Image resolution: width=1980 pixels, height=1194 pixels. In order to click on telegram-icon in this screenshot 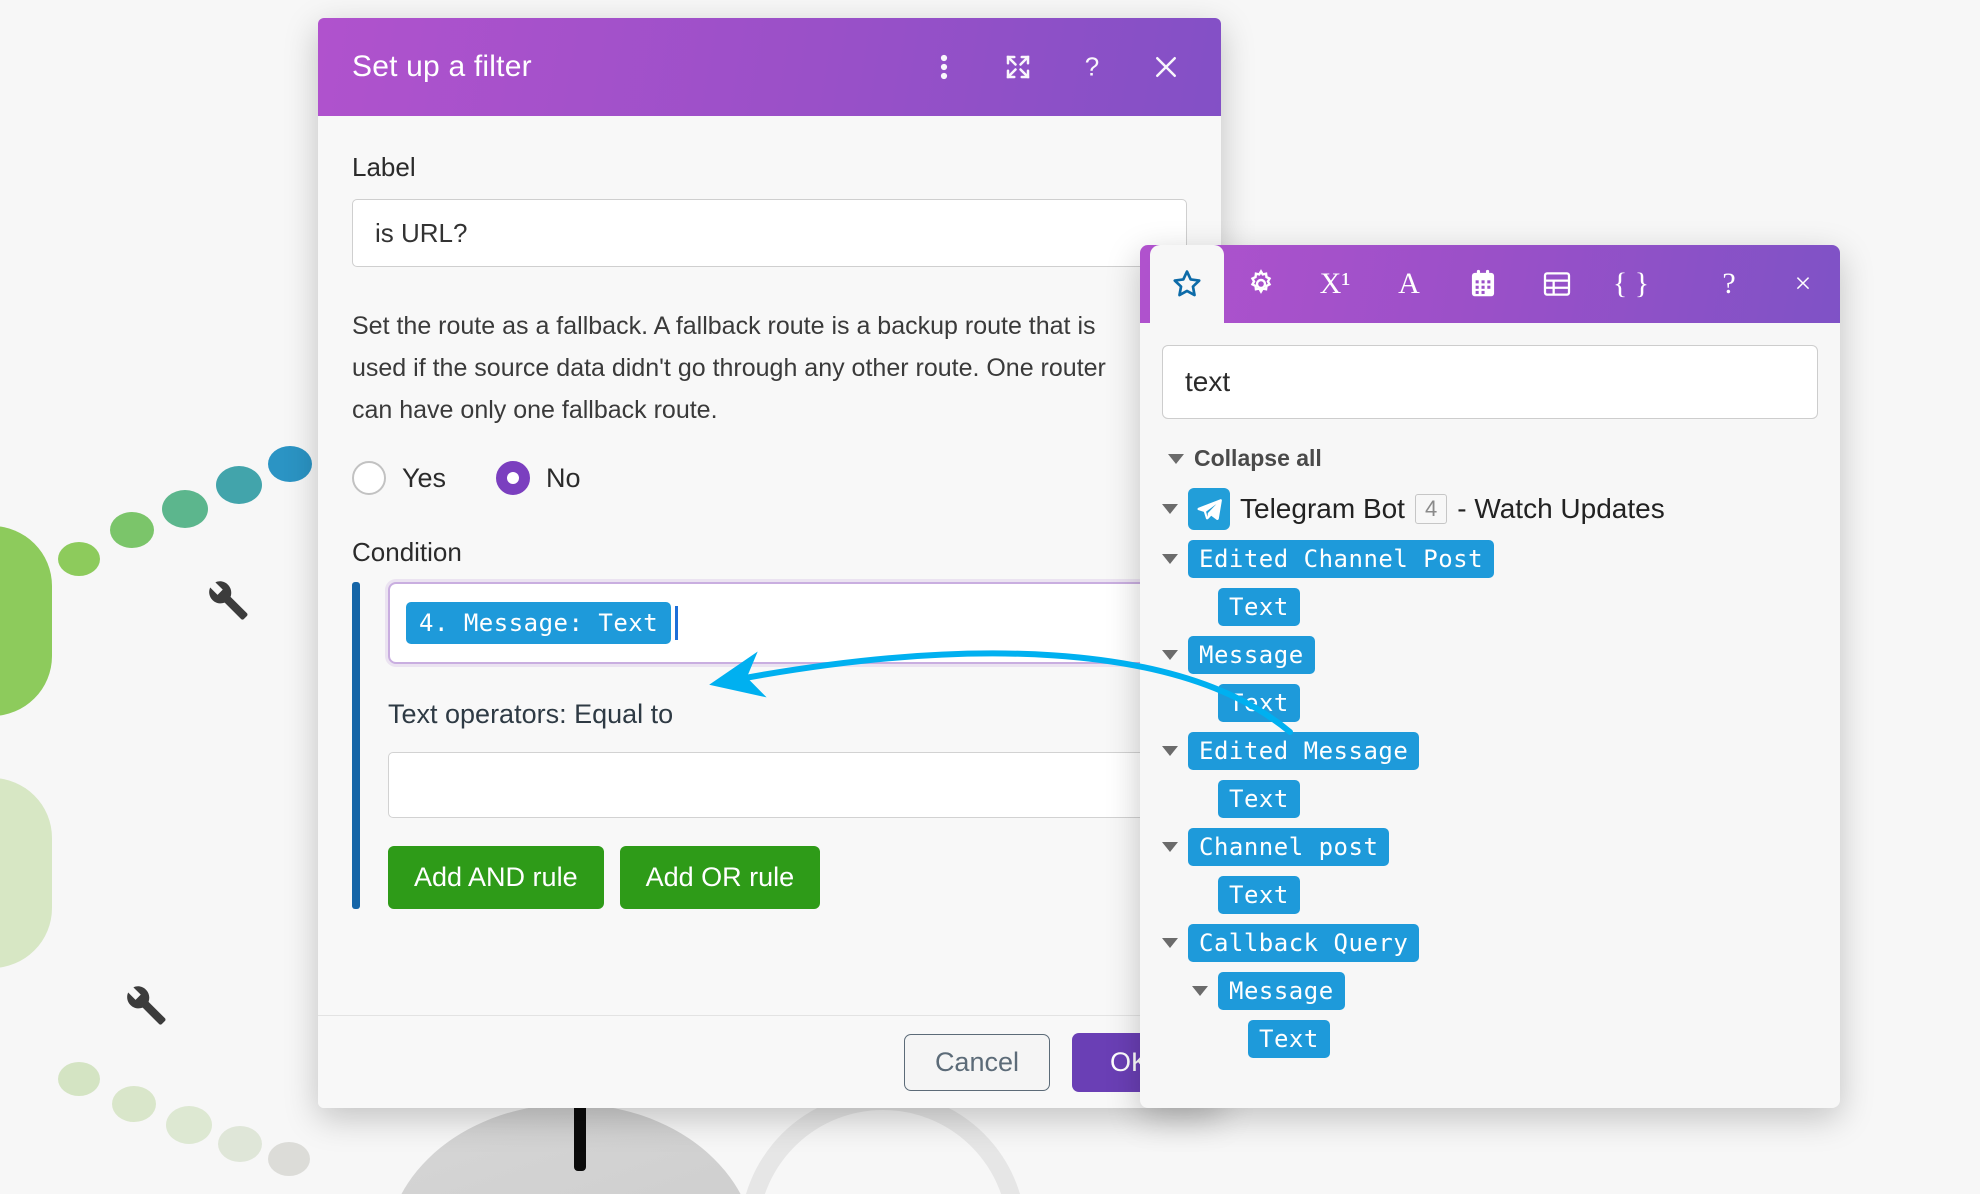, I will do `click(1209, 509)`.